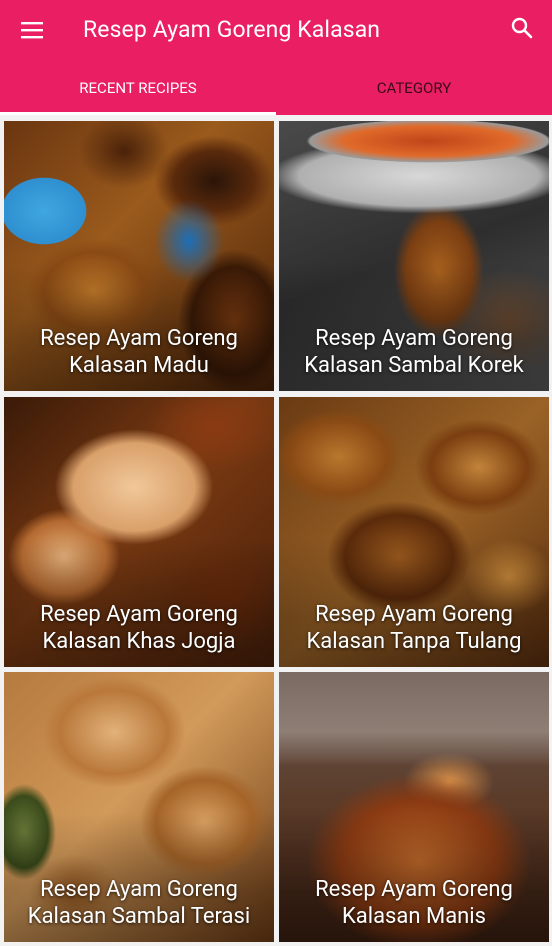 This screenshot has height=946, width=552. I want to click on tab-label: RECENT RECIPES, so click(138, 88).